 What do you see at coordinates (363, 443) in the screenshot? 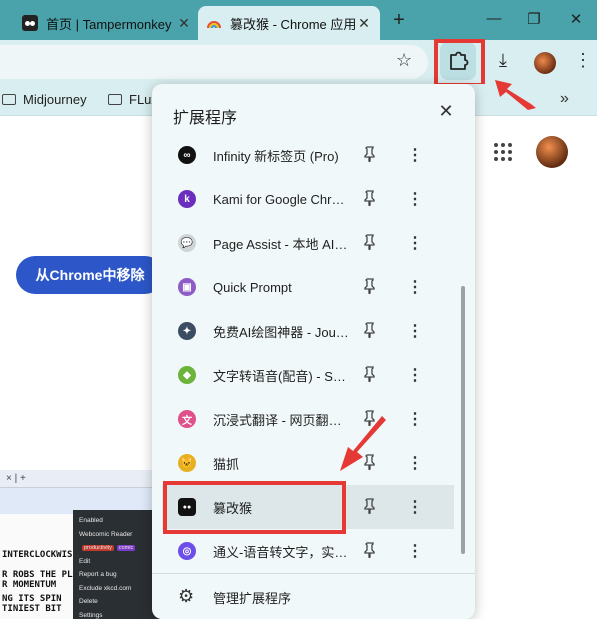
I see `arrow-to-tampermonkey-row` at bounding box center [363, 443].